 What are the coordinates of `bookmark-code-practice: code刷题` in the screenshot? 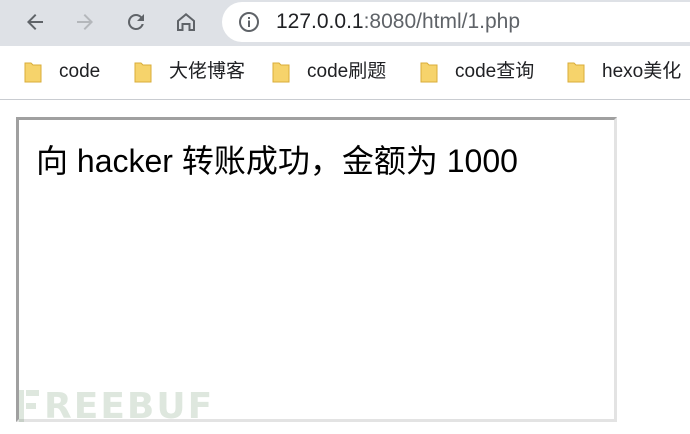 It's located at (329, 72).